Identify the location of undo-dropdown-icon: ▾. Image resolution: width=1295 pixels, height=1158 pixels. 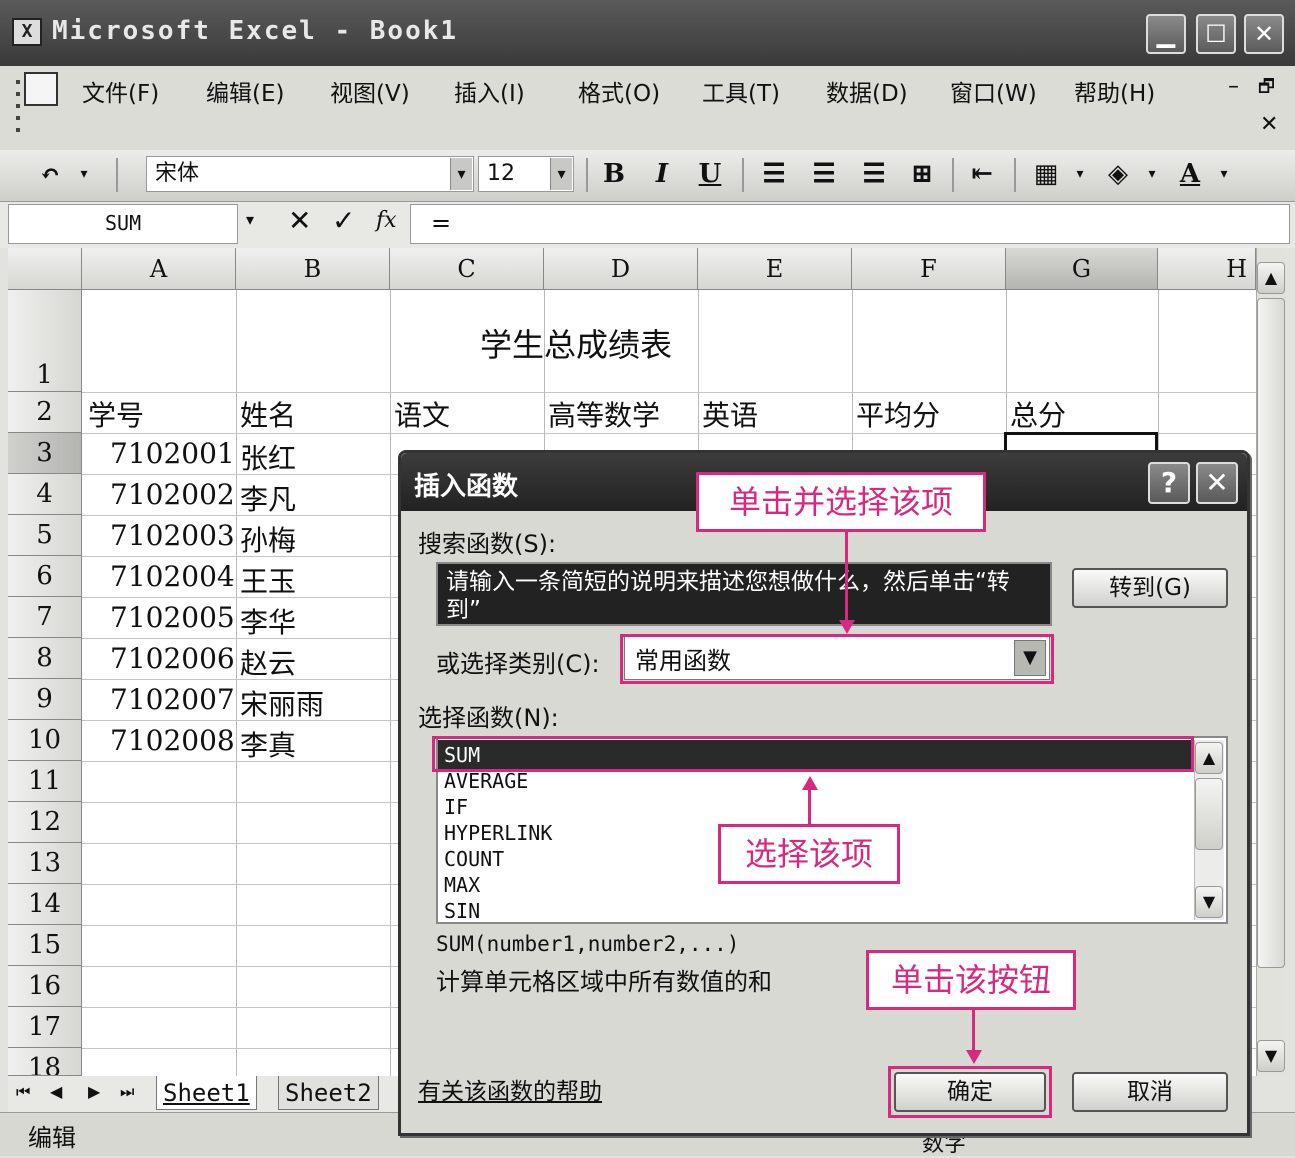
(84, 175).